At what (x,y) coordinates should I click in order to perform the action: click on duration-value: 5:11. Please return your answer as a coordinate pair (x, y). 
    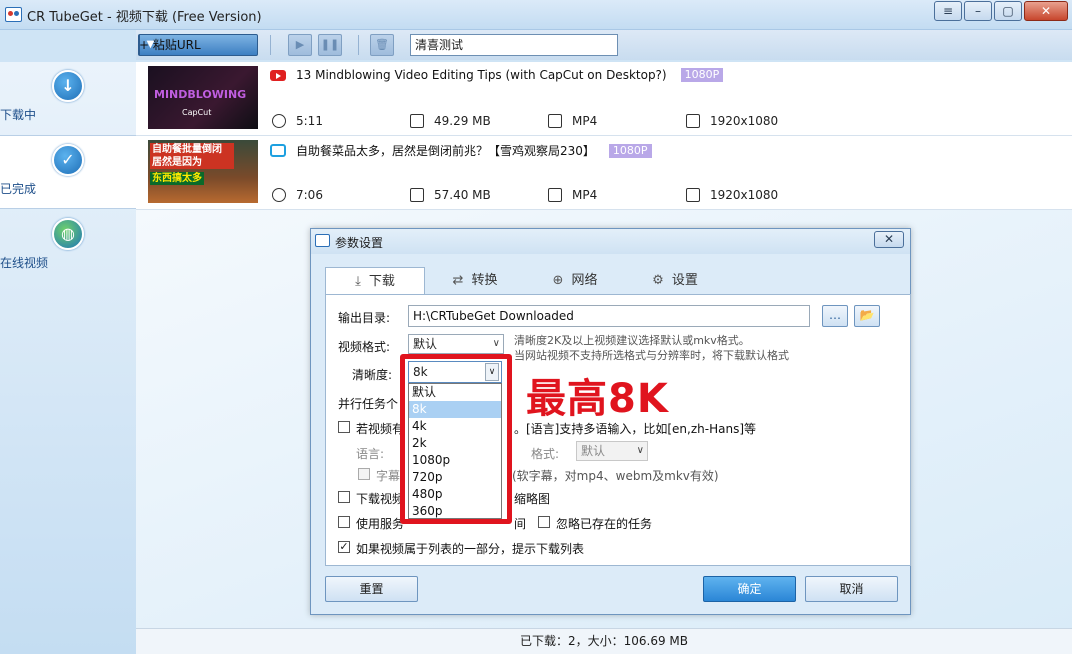
    Looking at the image, I should click on (309, 121).